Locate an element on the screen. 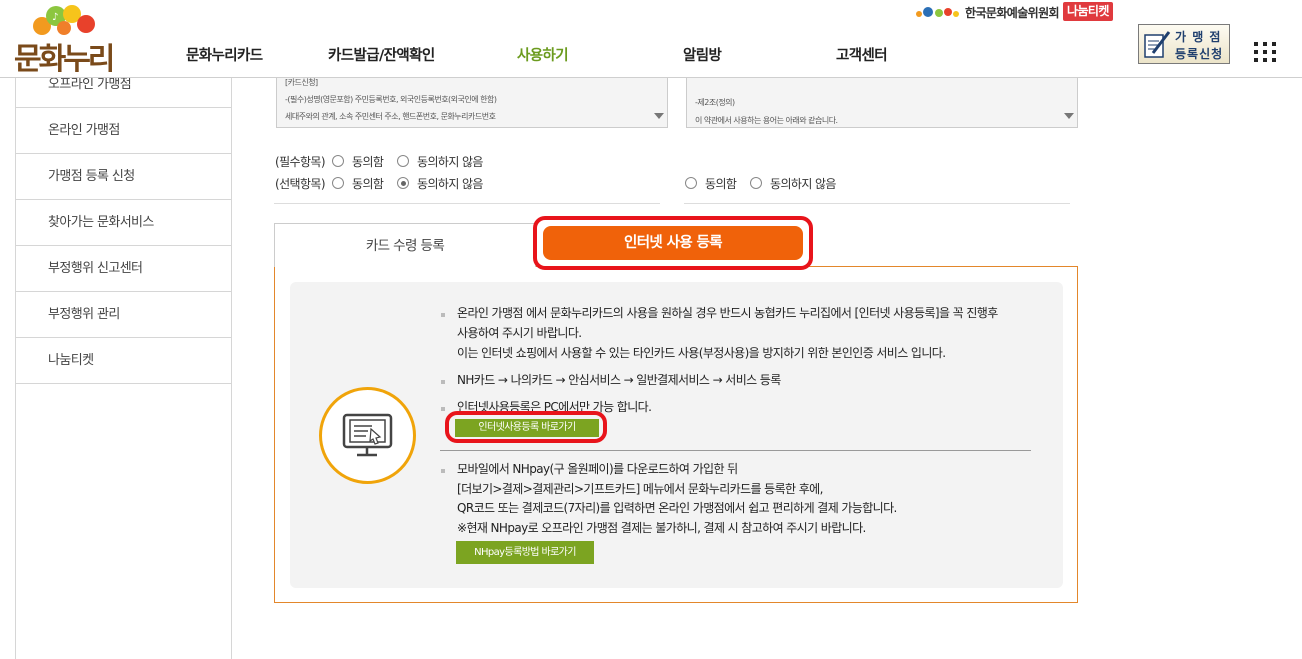  nav-item-card-issue: 카드발급/잔액확인 is located at coordinates (381, 54).